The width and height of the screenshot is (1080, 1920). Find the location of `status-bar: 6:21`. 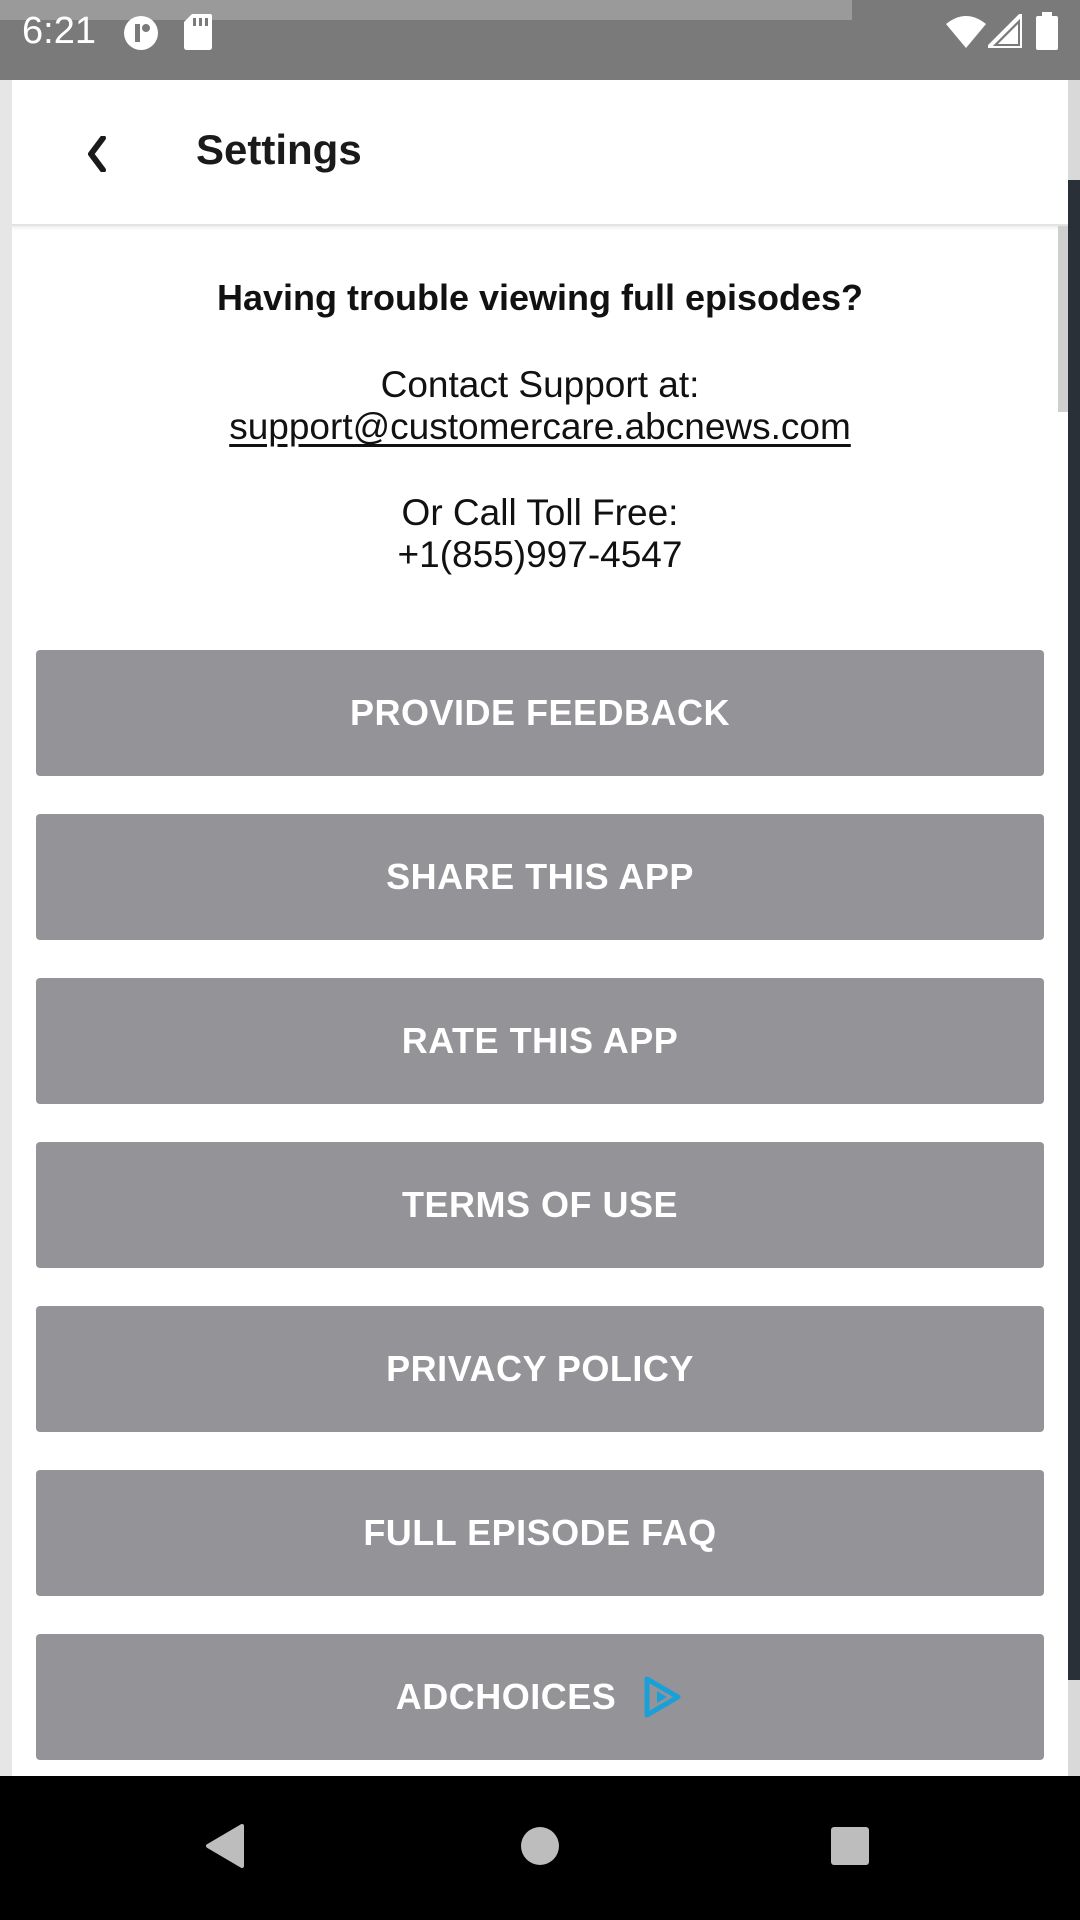

status-bar: 6:21 is located at coordinates (540, 40).